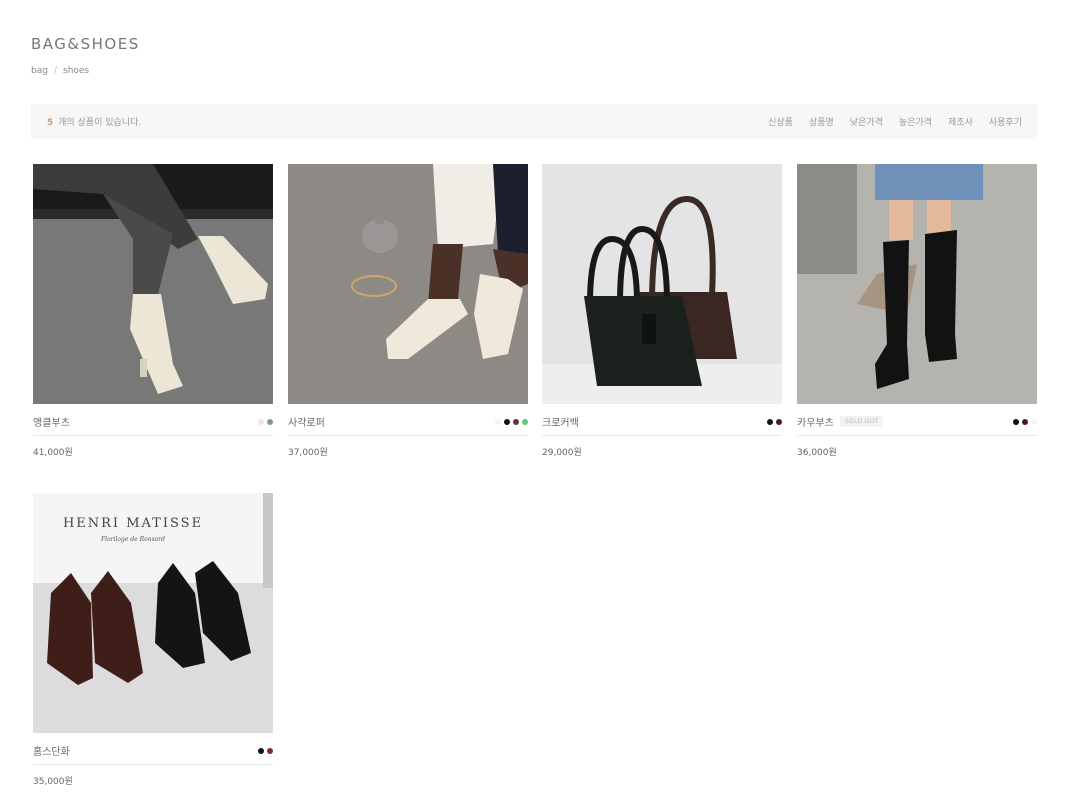  I want to click on sort-options: 신상품 상품명 낮은가격 높은가격 제조사 사용후기, so click(895, 121).